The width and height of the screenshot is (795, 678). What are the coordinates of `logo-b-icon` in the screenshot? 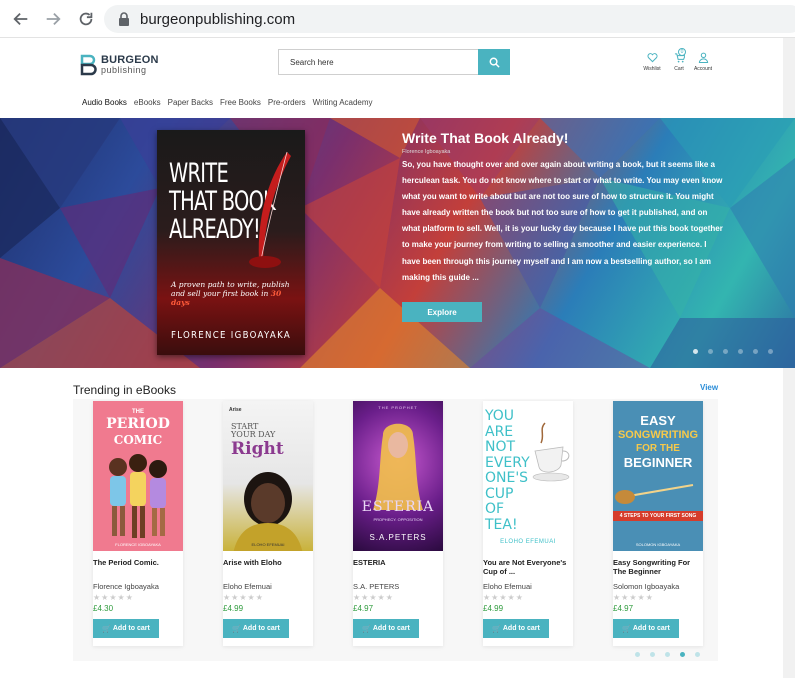 It's located at (88, 65).